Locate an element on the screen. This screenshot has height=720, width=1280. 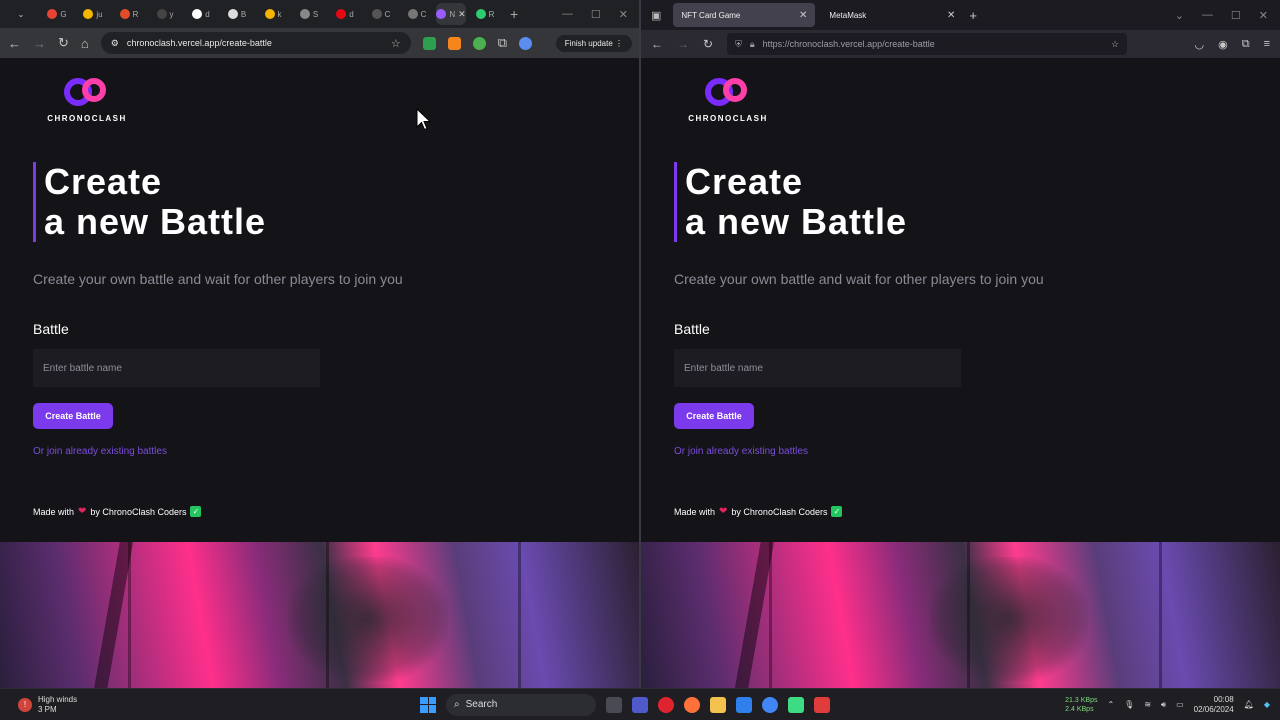
taskbar-center: ⌕ Search is located at coordinates (625, 704).